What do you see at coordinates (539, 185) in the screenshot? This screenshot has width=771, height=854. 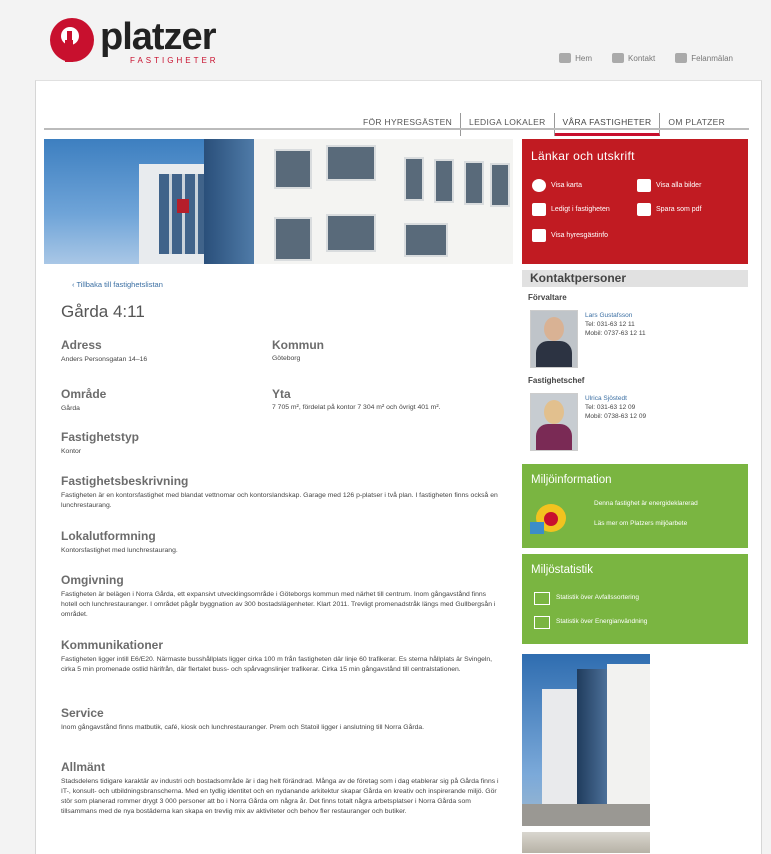 I see `globe-icon` at bounding box center [539, 185].